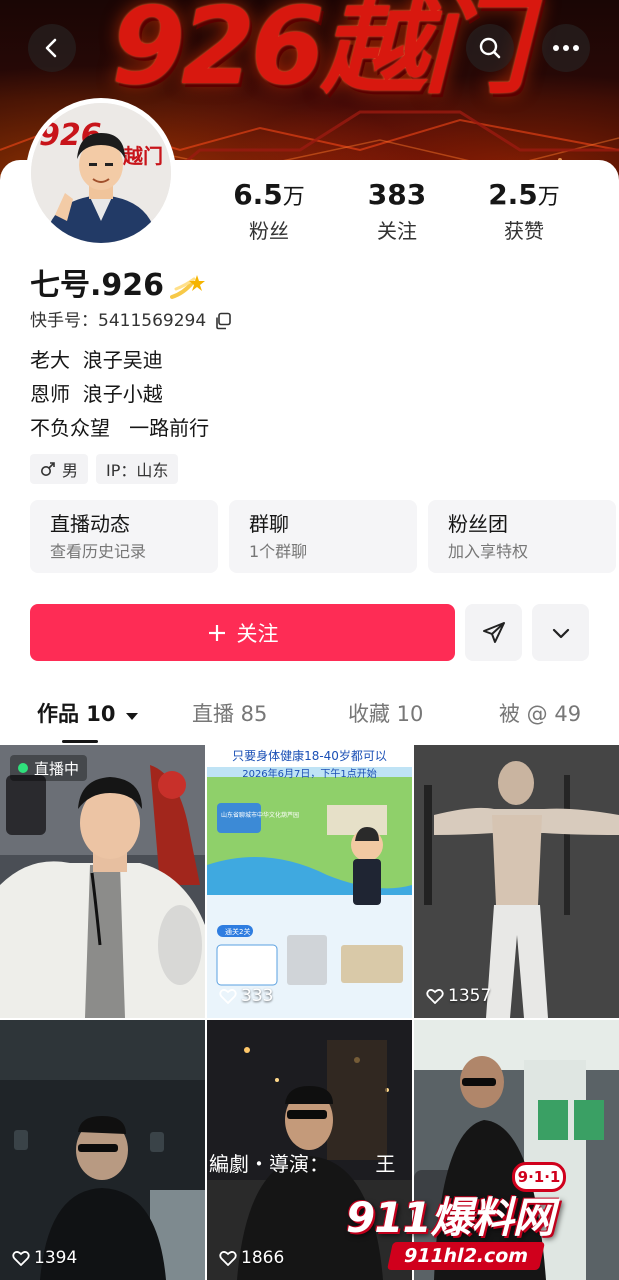 This screenshot has height=1280, width=619. I want to click on gender-text: 男, so click(70, 470).